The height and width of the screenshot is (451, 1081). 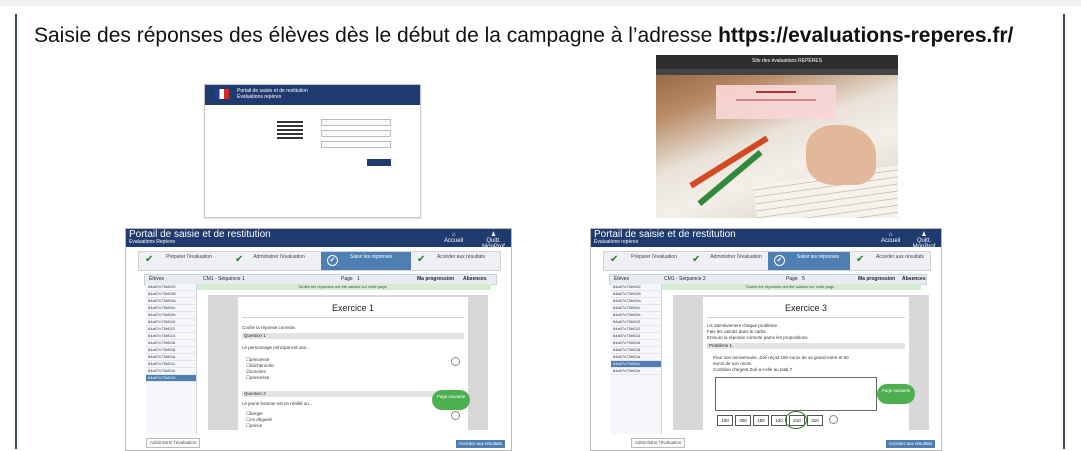 I want to click on q2-option: ☐berger, so click(x=254, y=413).